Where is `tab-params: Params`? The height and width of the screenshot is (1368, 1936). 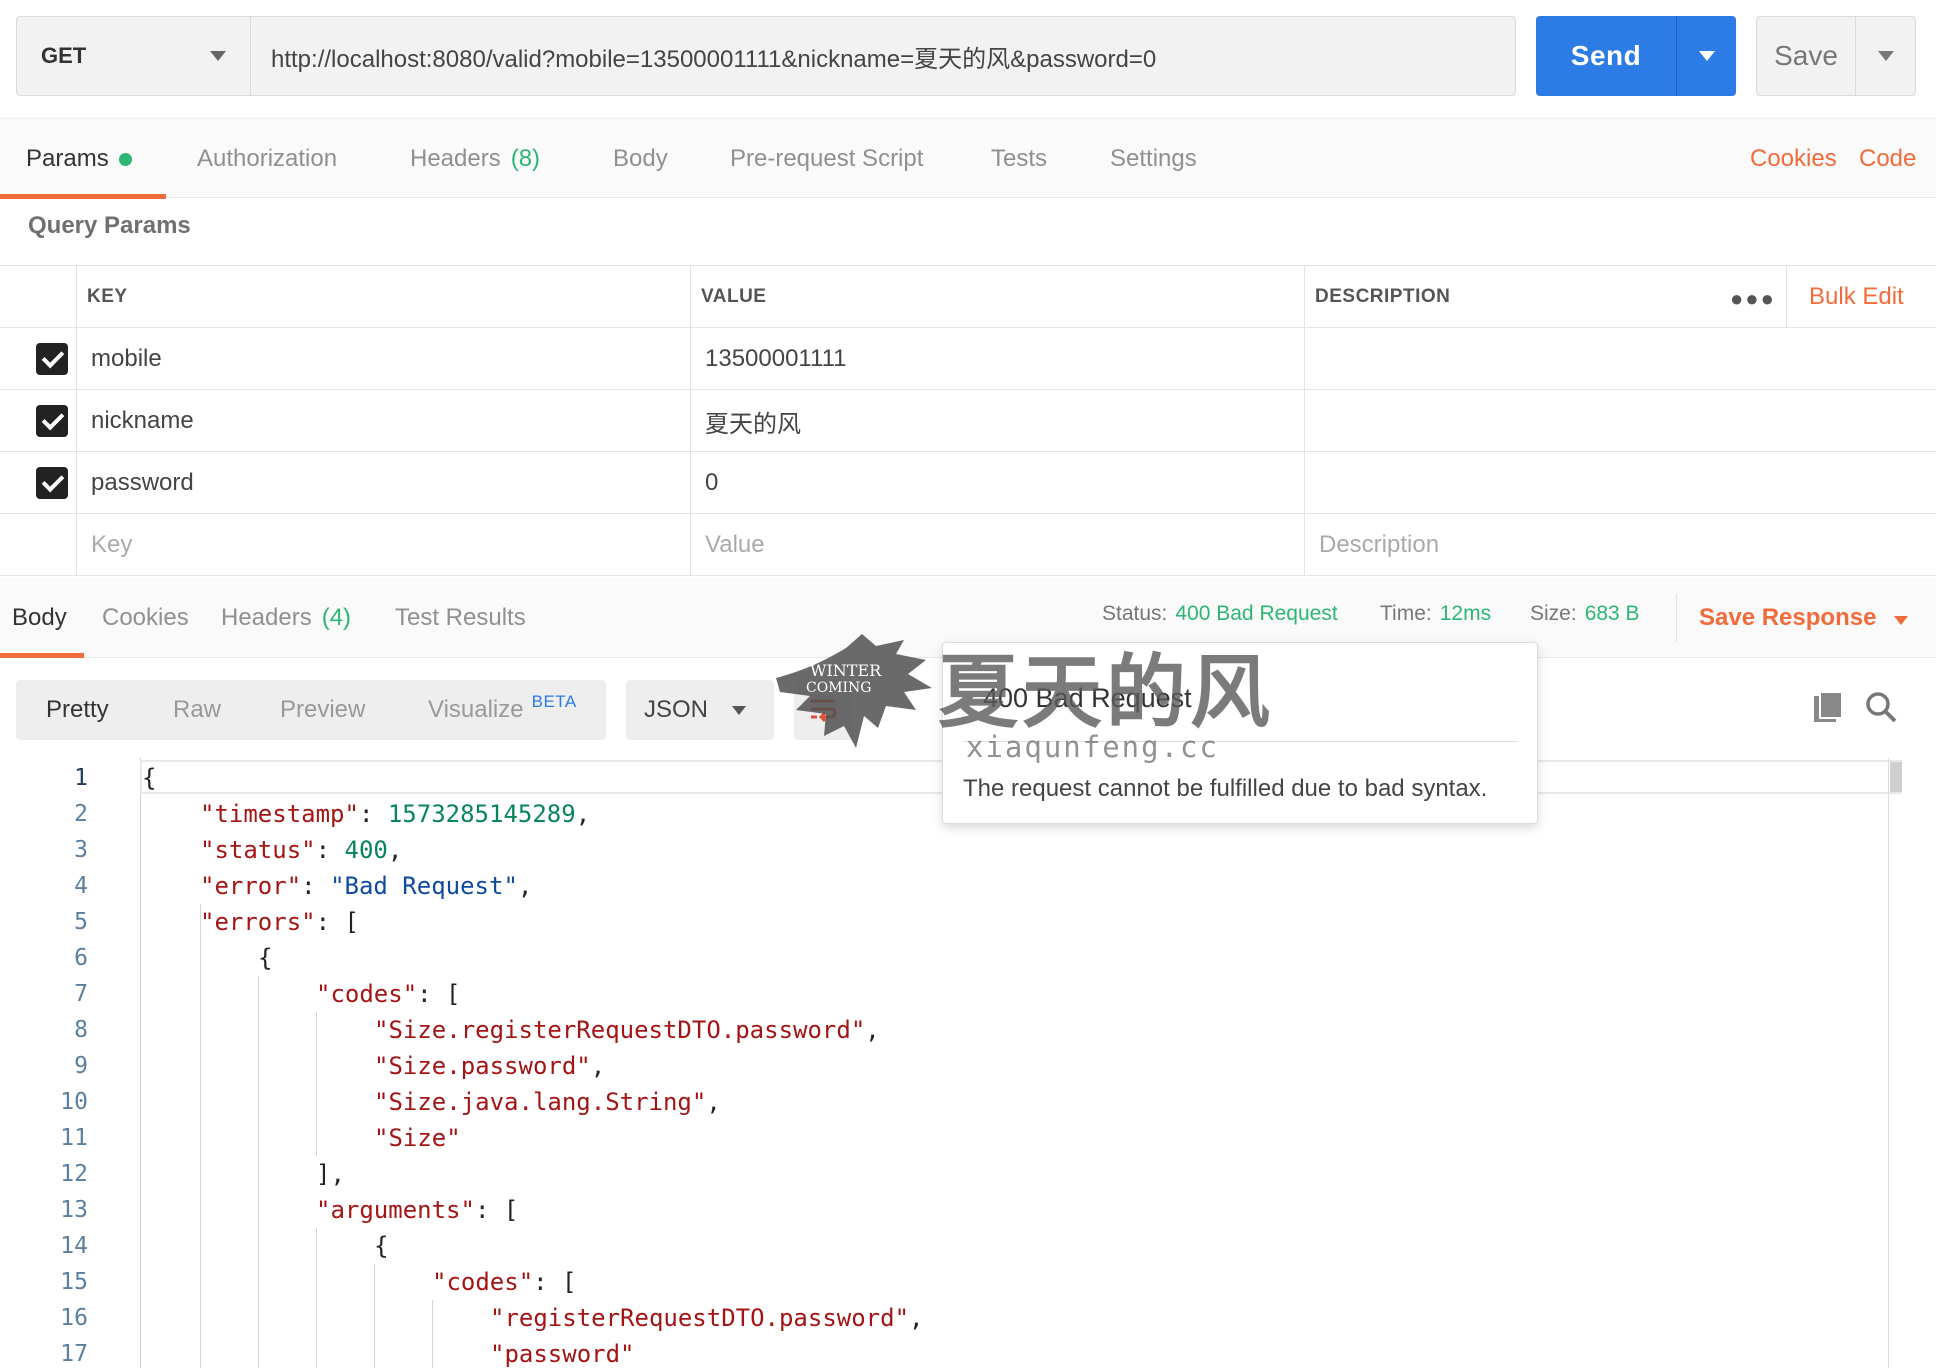 tab-params: Params is located at coordinates (79, 159).